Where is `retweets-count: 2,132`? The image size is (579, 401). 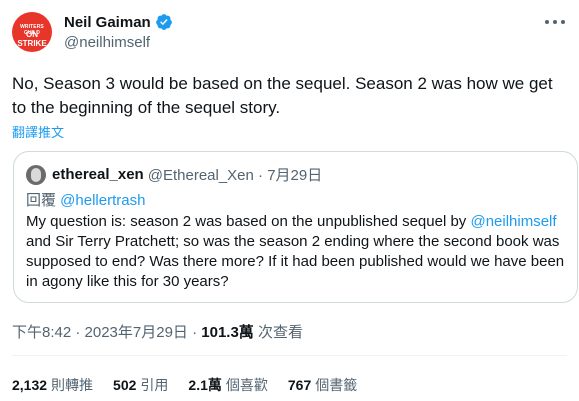
retweets-count: 2,132 is located at coordinates (30, 385).